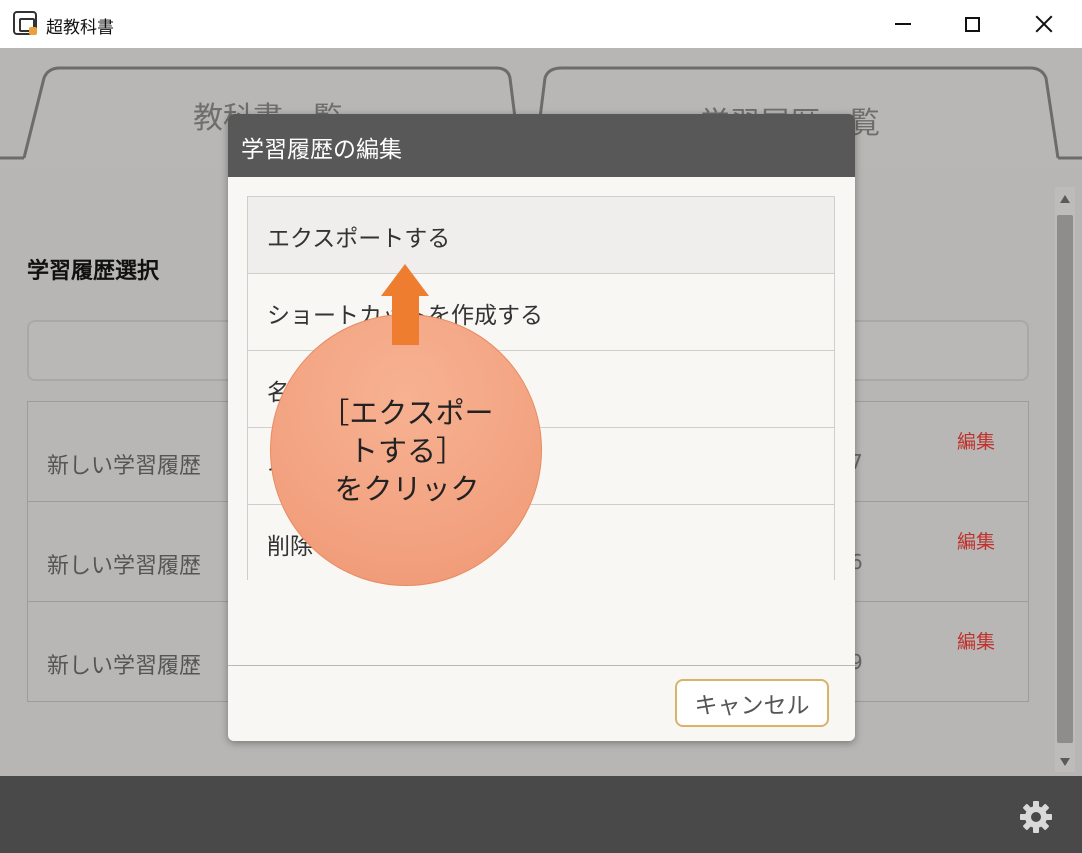 This screenshot has width=1082, height=853. I want to click on cancel-button: キャンセル, so click(752, 703).